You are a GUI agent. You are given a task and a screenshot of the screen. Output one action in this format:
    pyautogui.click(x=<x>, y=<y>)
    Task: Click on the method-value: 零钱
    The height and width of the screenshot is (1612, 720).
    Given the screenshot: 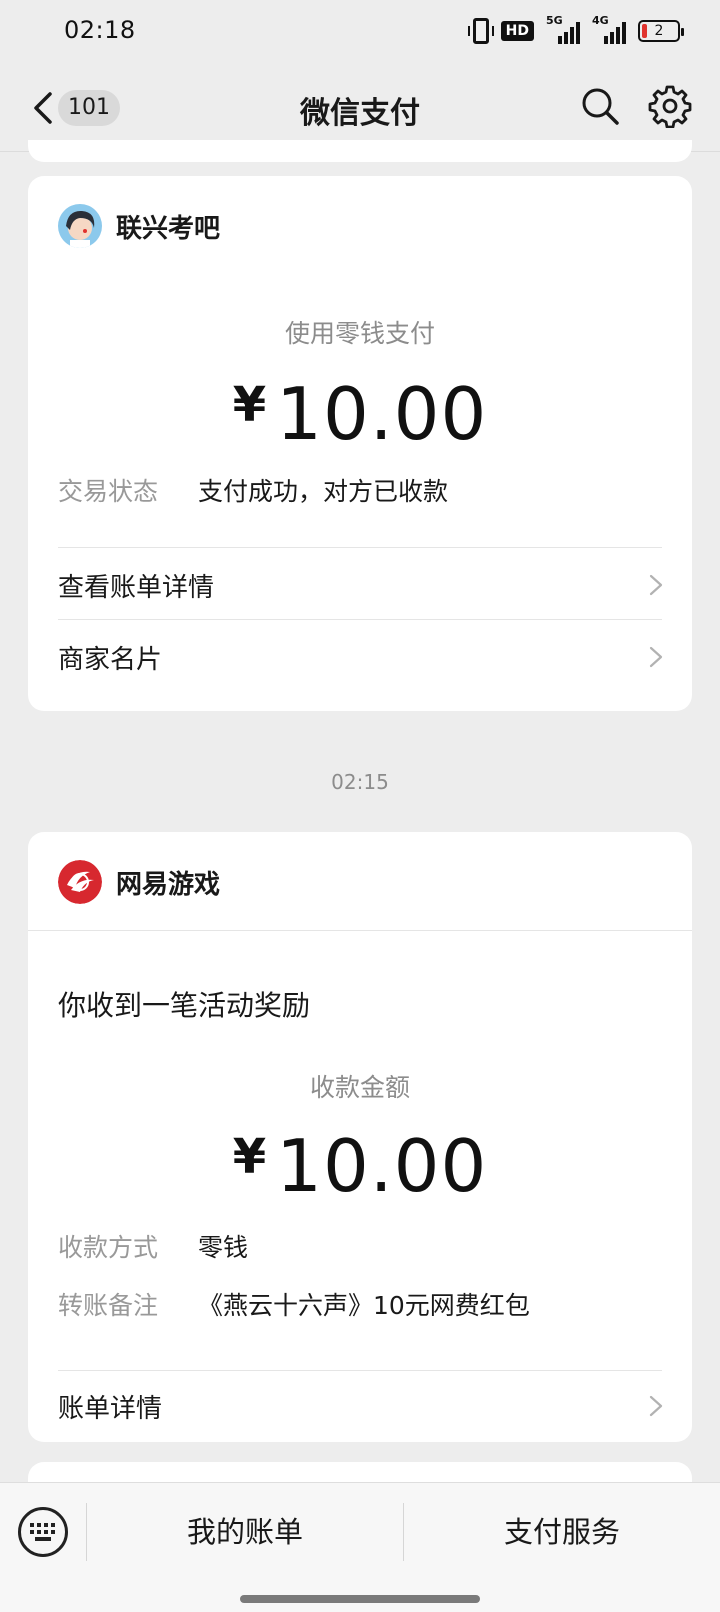 What is the action you would take?
    pyautogui.click(x=223, y=1247)
    